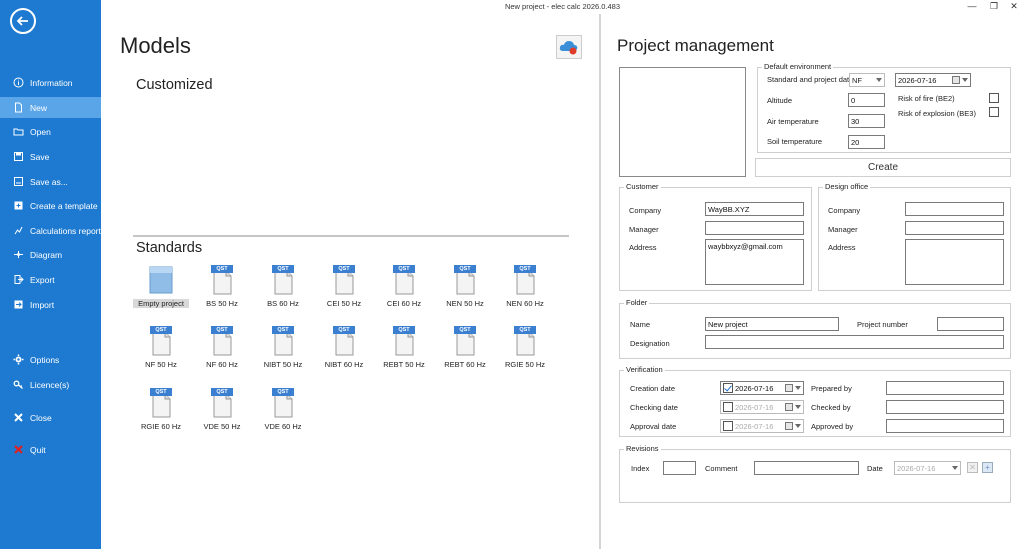 The image size is (1024, 549). Describe the element at coordinates (762, 407) in the screenshot. I see `checking-date-picker: 2026-07-16` at that location.